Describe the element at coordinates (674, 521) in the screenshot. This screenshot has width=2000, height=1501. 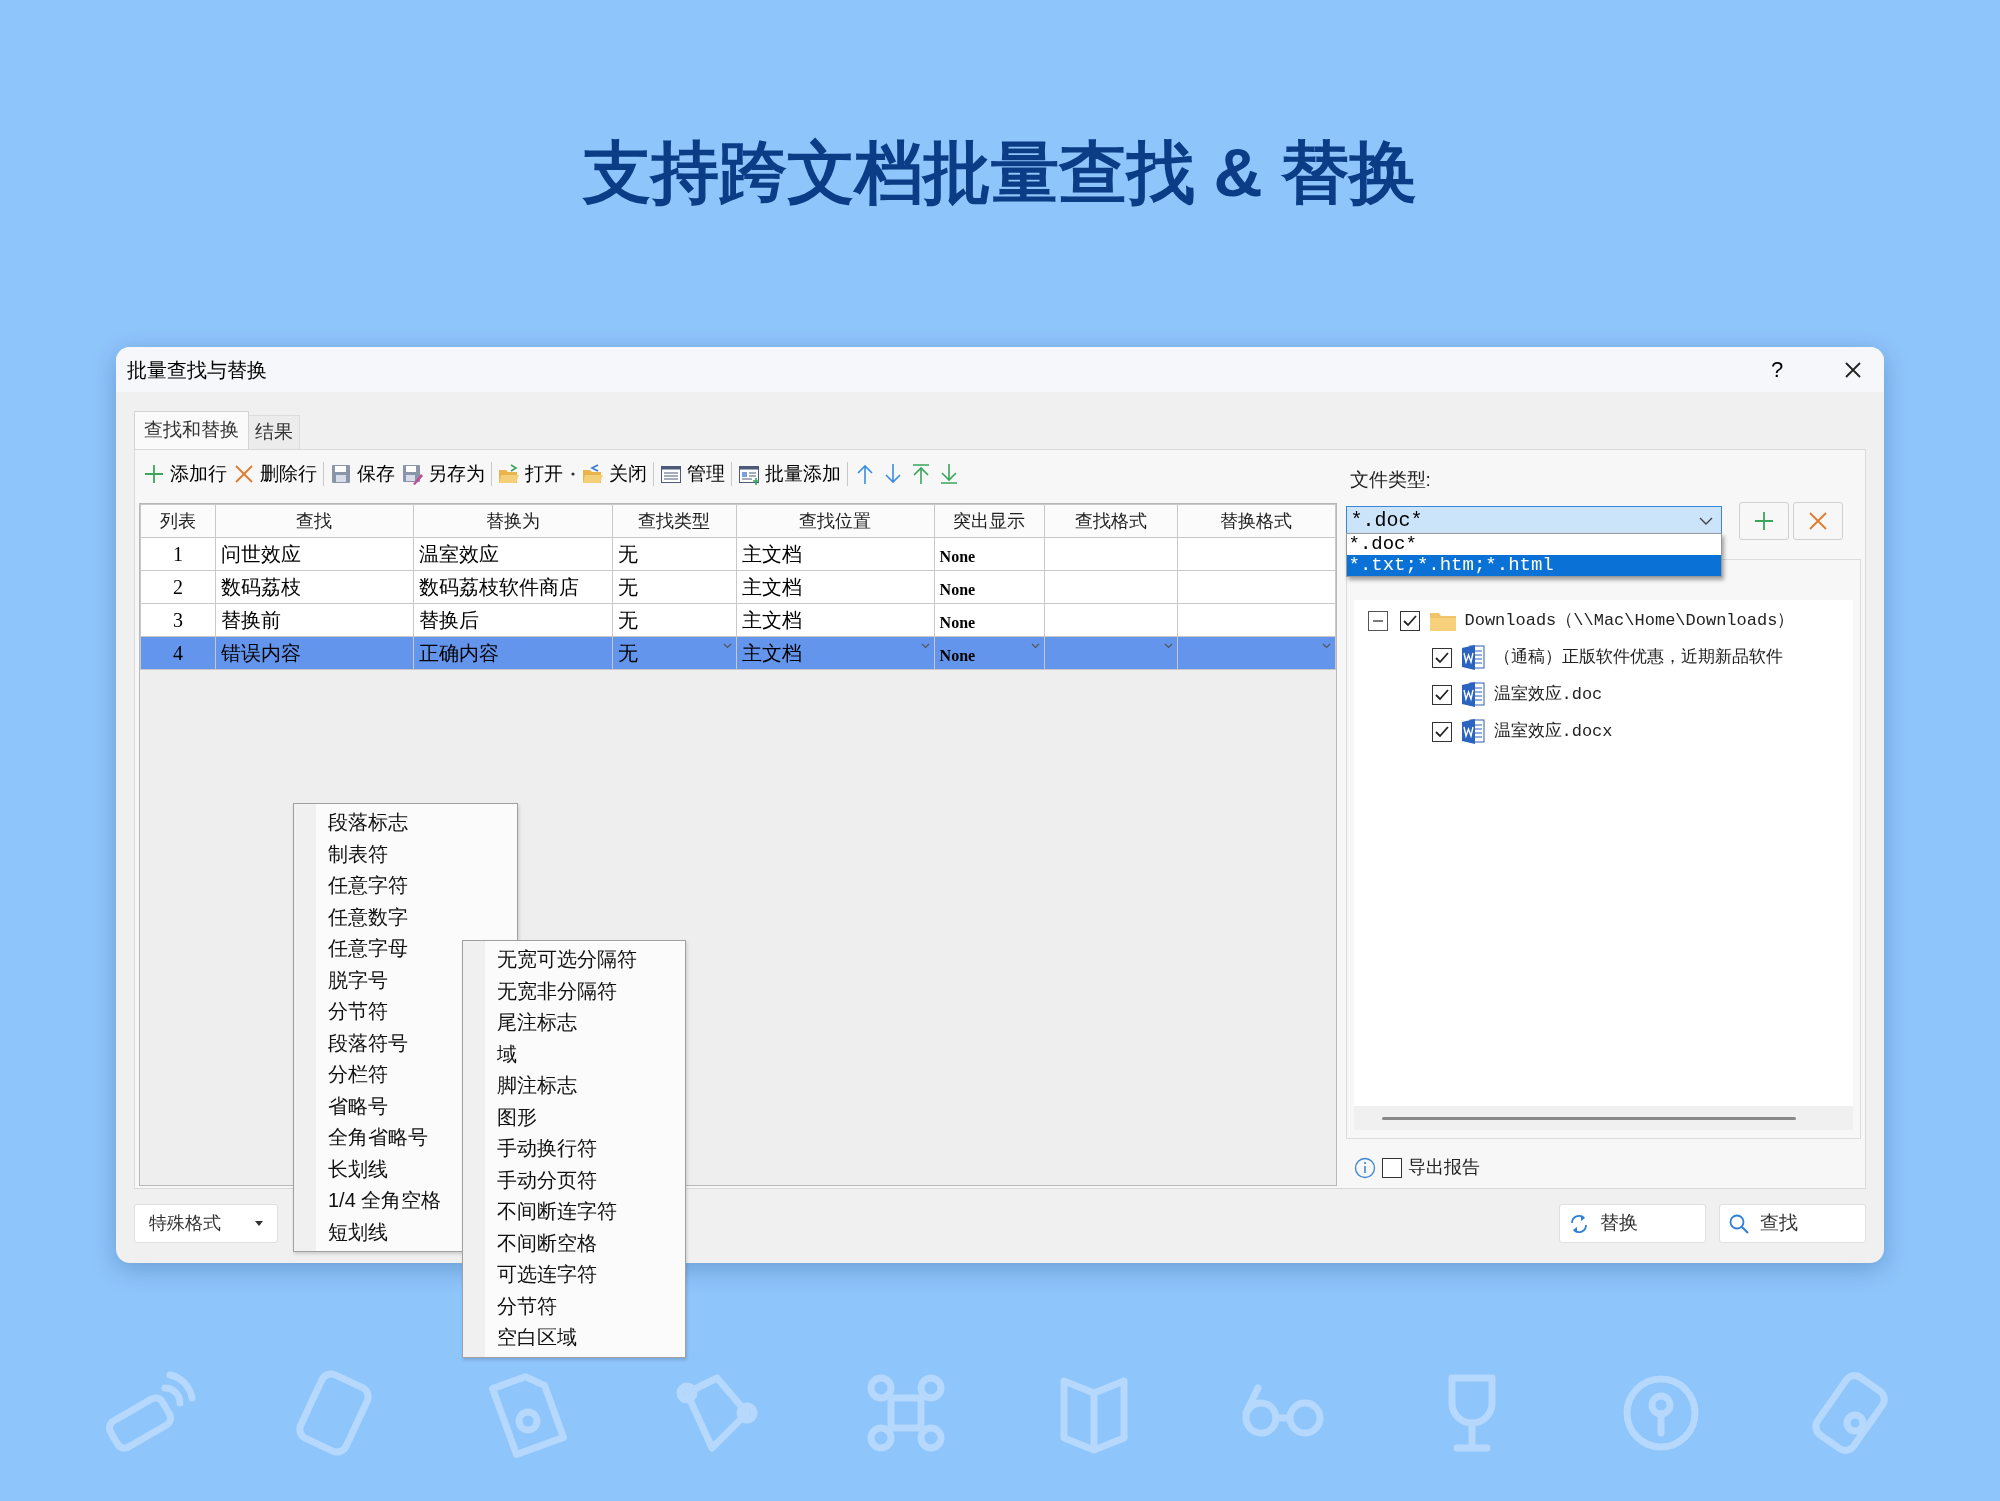
I see `column-header: 查找类型` at that location.